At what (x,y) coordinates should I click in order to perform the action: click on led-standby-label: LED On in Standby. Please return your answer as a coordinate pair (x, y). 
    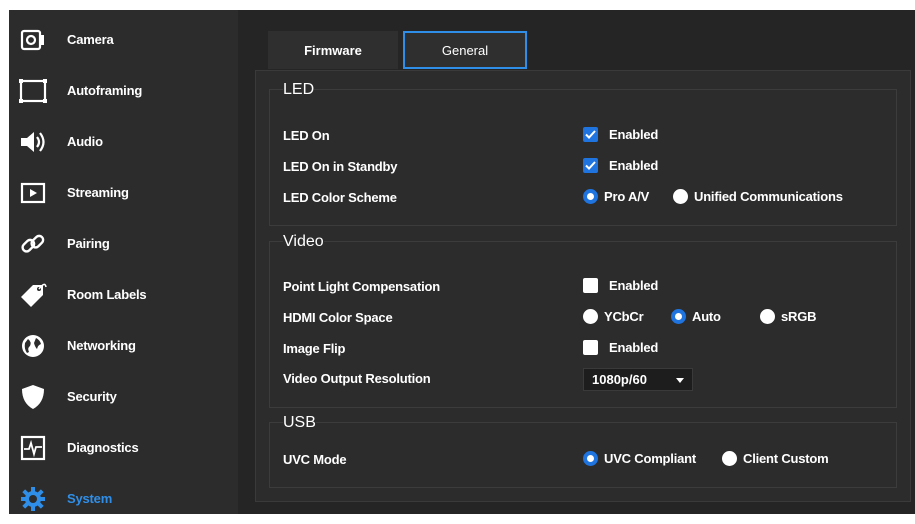
    Looking at the image, I should click on (340, 166).